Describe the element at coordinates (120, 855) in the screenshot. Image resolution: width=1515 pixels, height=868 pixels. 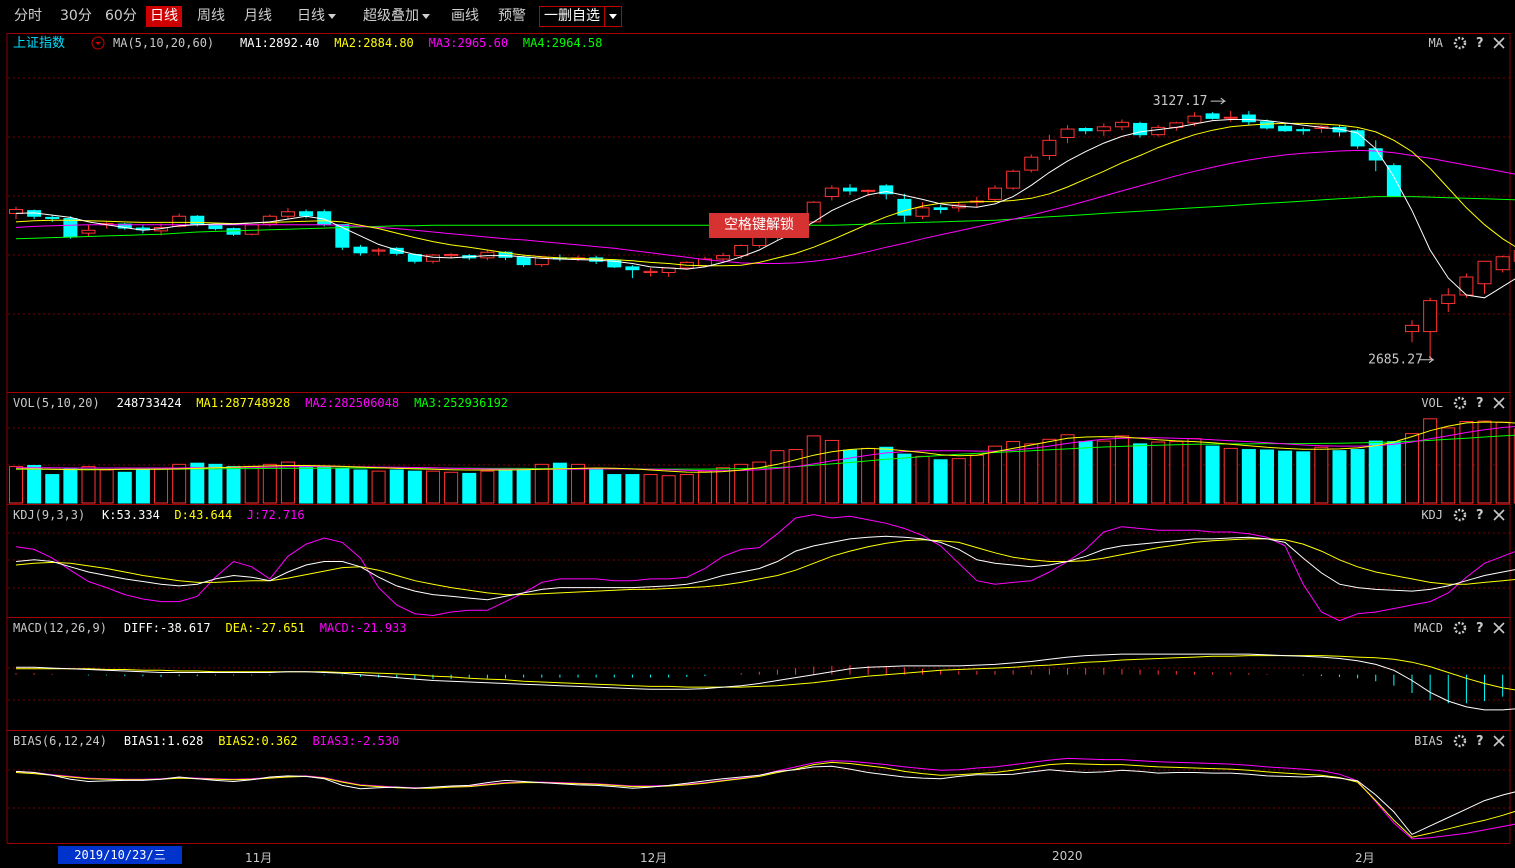
I see `cursor-date-label: 2019/10/23/三` at that location.